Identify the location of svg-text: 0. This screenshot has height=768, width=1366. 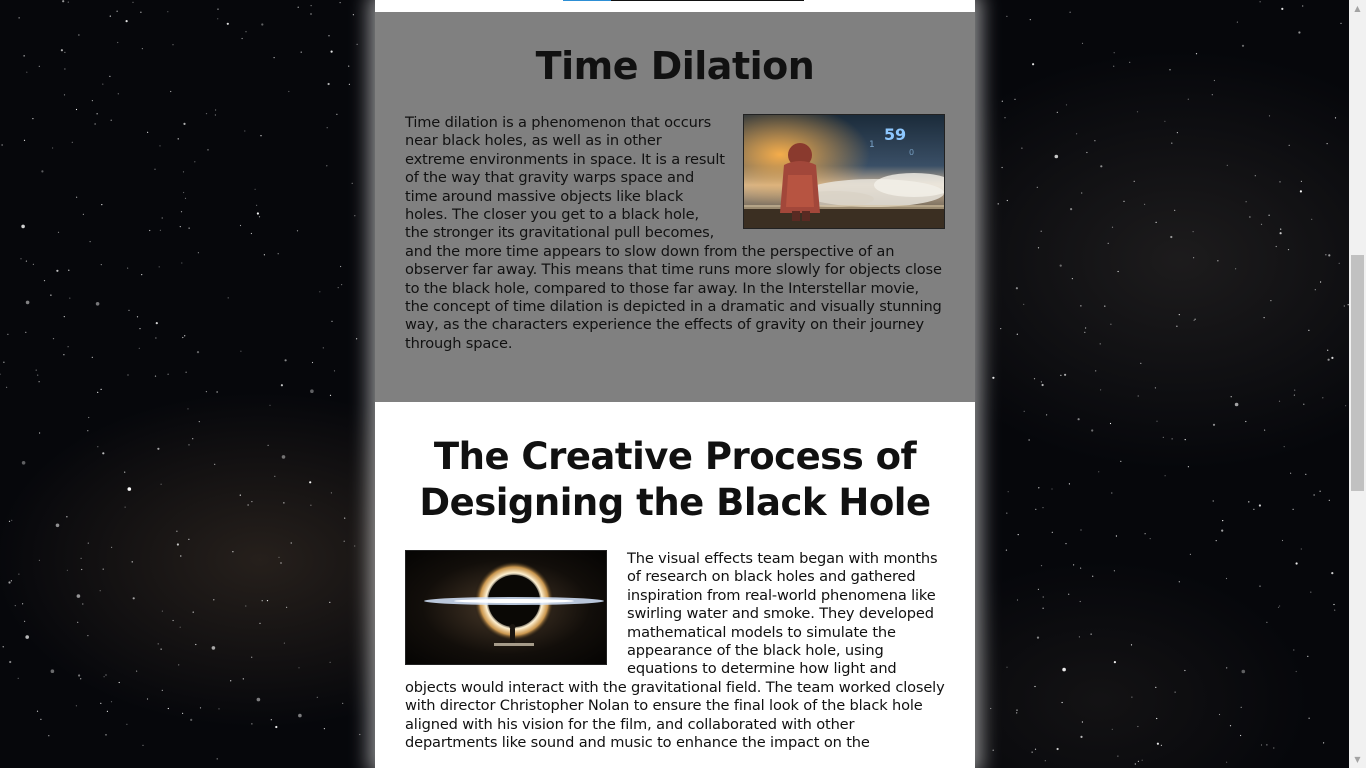
(911, 152).